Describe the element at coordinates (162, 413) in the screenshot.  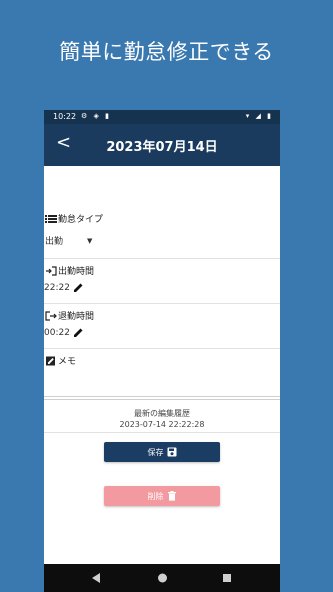
I see `history-title: 最新の編集履歴` at that location.